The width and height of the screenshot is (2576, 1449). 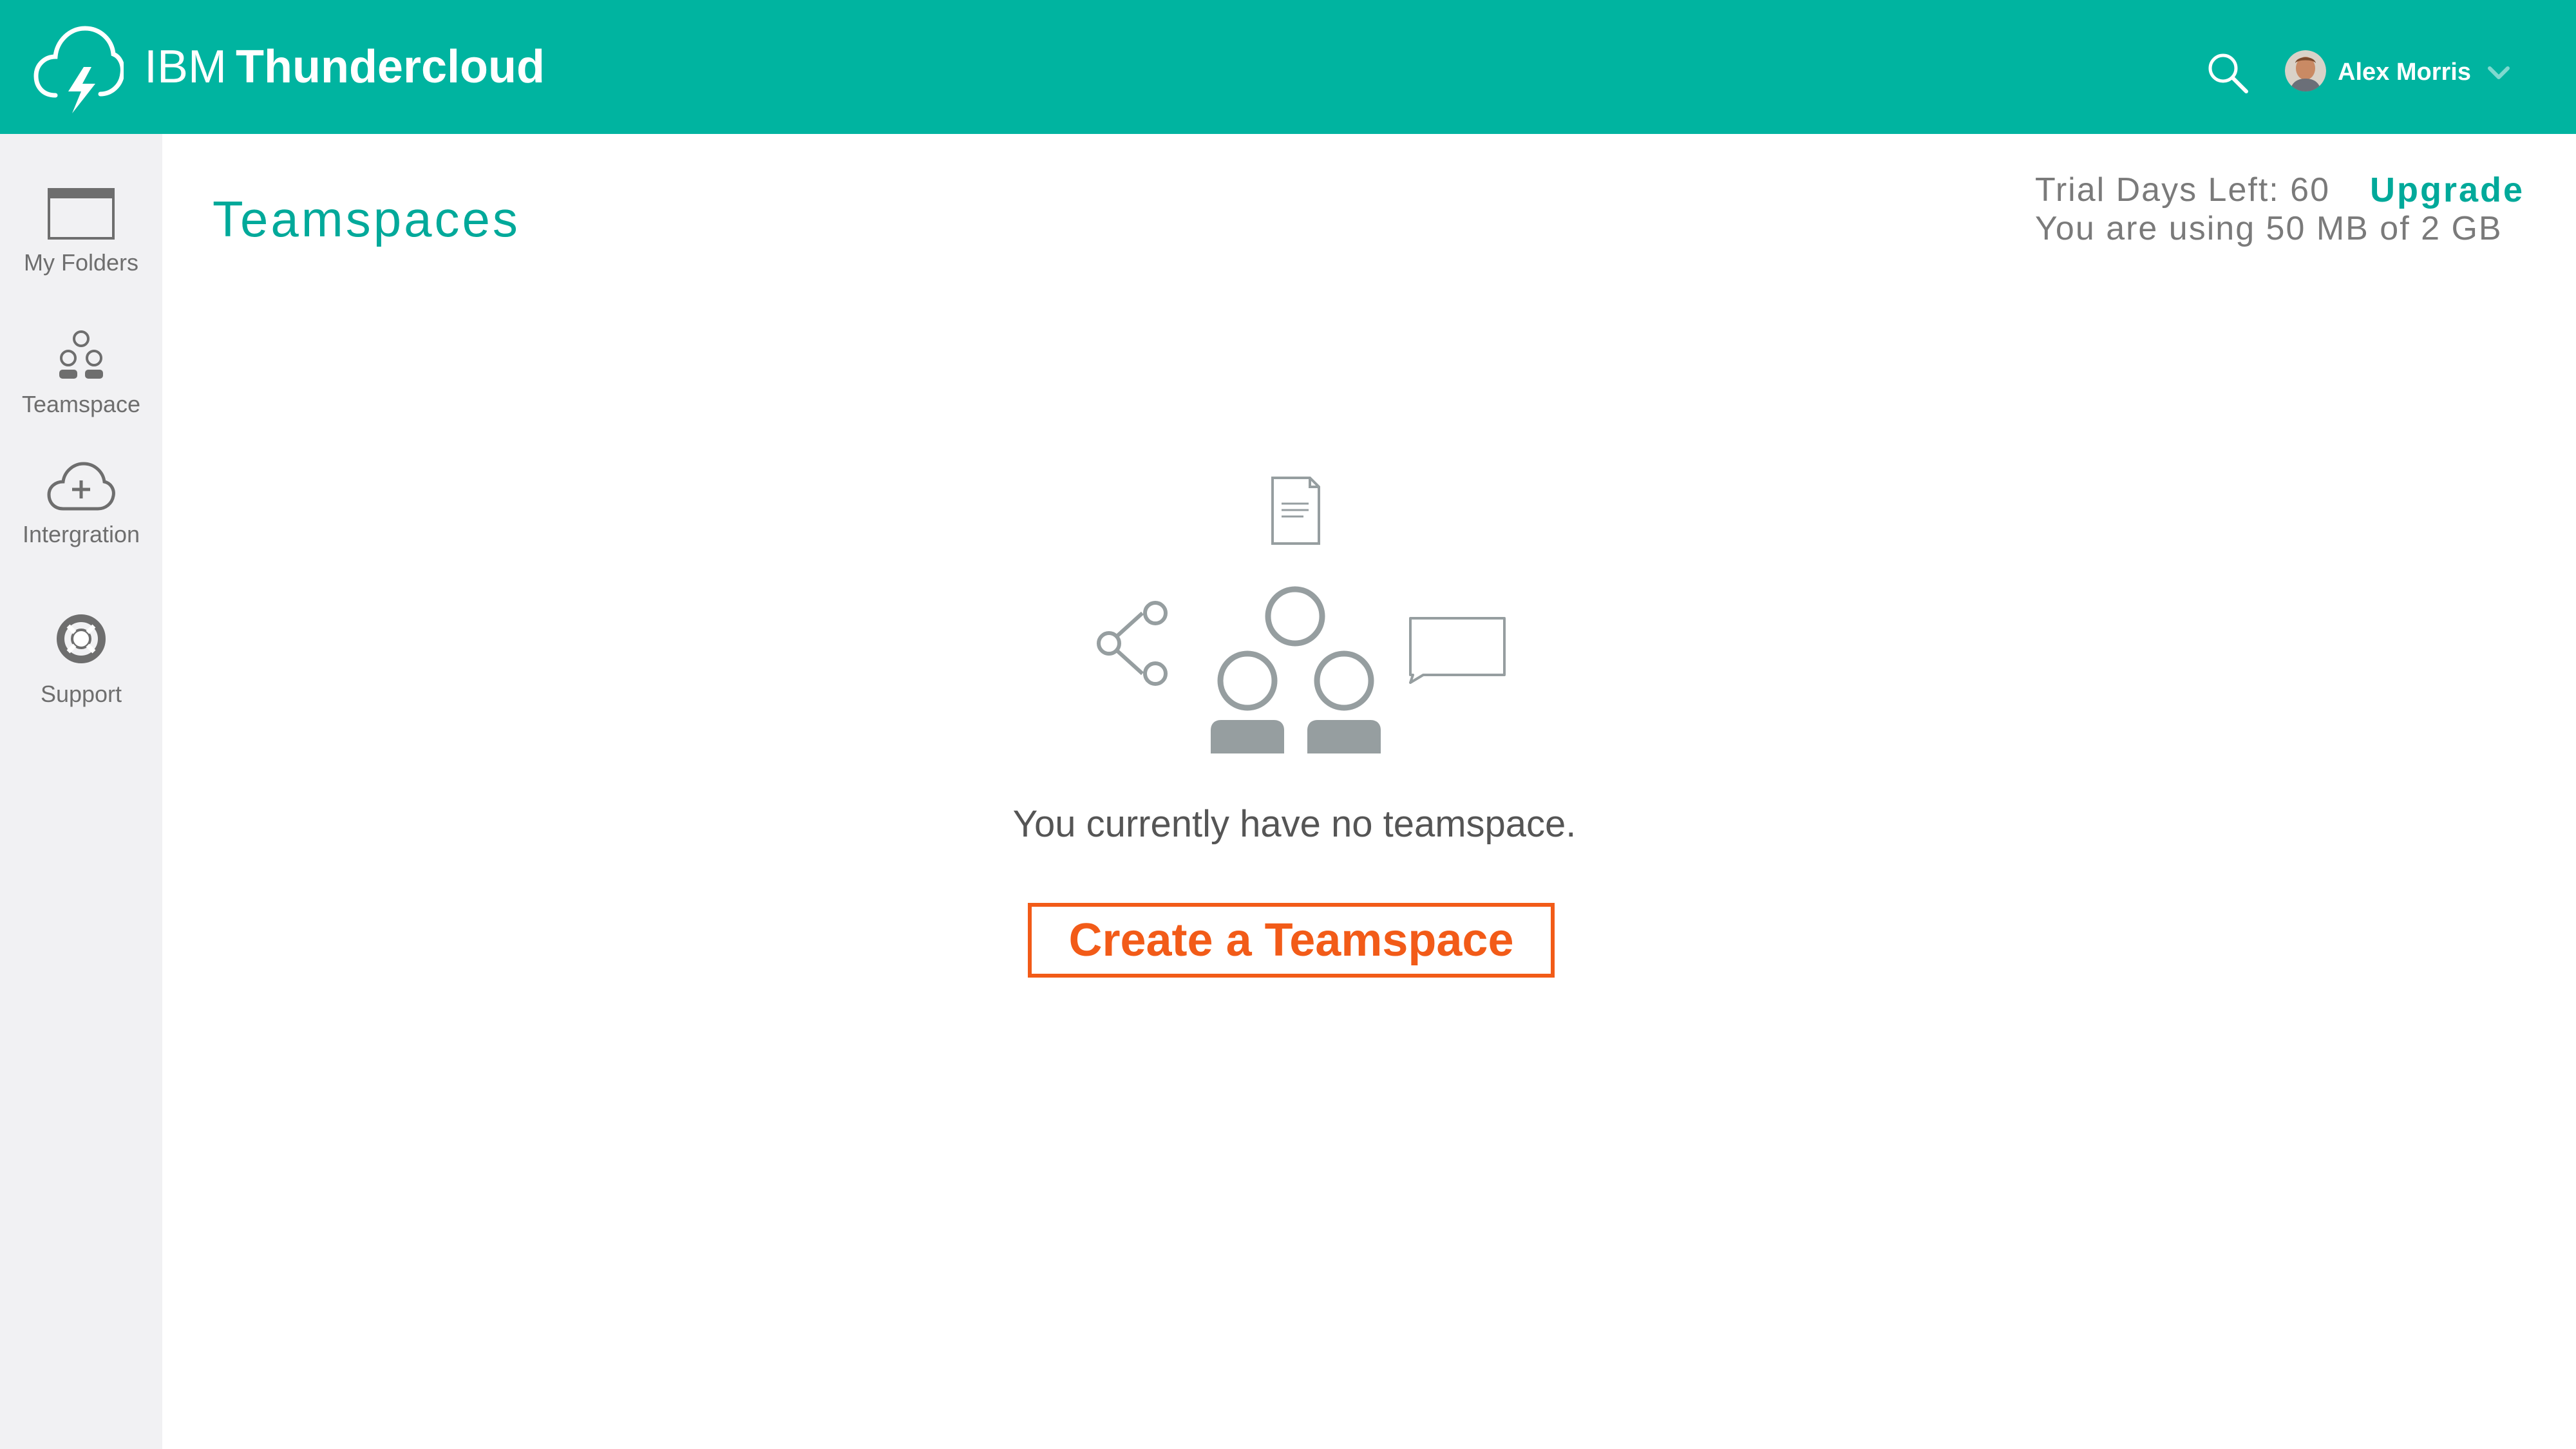 What do you see at coordinates (81, 534) in the screenshot?
I see `sidebar-item-label: Intergration` at bounding box center [81, 534].